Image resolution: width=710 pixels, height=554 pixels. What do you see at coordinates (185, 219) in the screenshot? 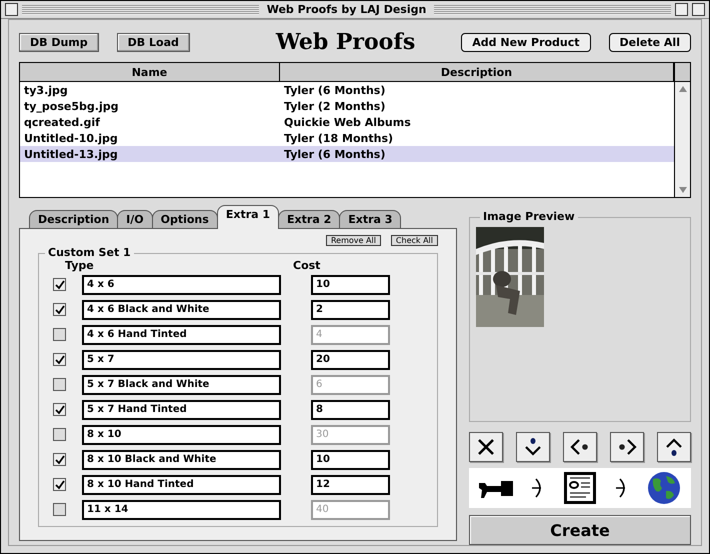
I see `tab: Options` at bounding box center [185, 219].